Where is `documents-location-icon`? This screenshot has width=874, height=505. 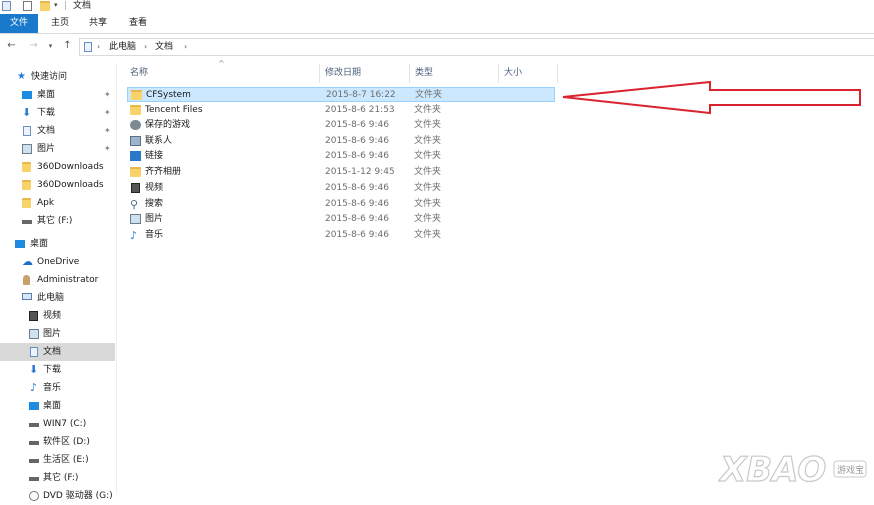 documents-location-icon is located at coordinates (88, 47).